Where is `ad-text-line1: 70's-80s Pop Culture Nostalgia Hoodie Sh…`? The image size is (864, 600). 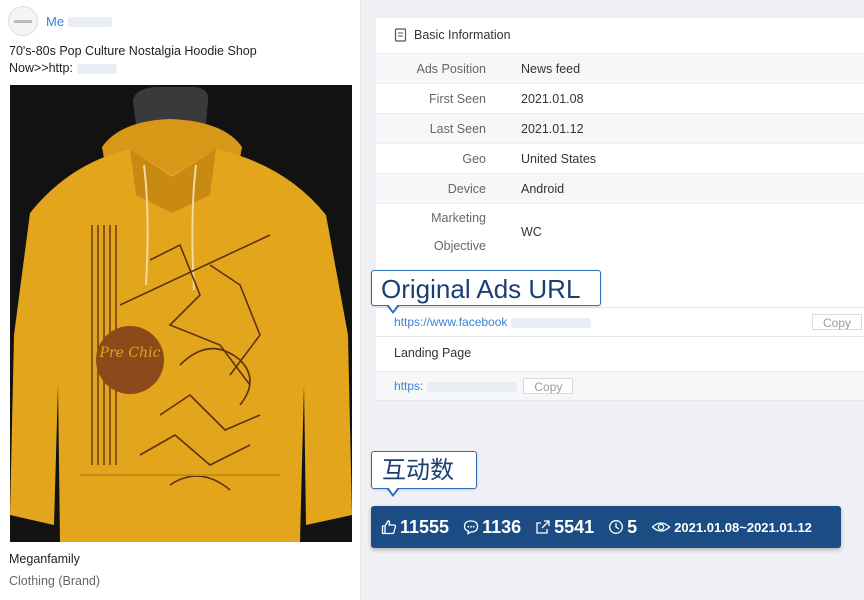 ad-text-line1: 70's-80s Pop Culture Nostalgia Hoodie Sh… is located at coordinates (133, 51).